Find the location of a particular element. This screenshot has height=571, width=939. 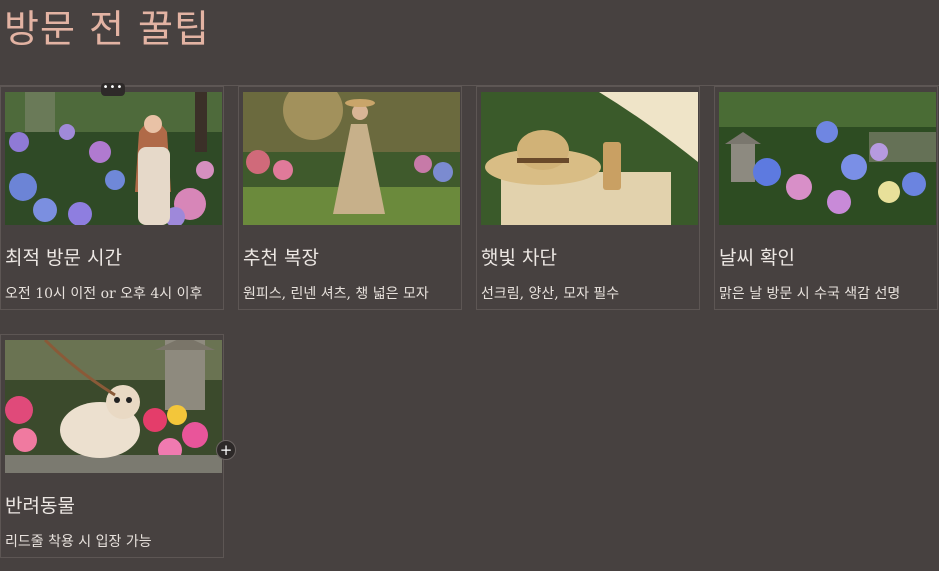

card-description: 맑은 날 방문 시 수국 색감 선명 is located at coordinates (810, 294).